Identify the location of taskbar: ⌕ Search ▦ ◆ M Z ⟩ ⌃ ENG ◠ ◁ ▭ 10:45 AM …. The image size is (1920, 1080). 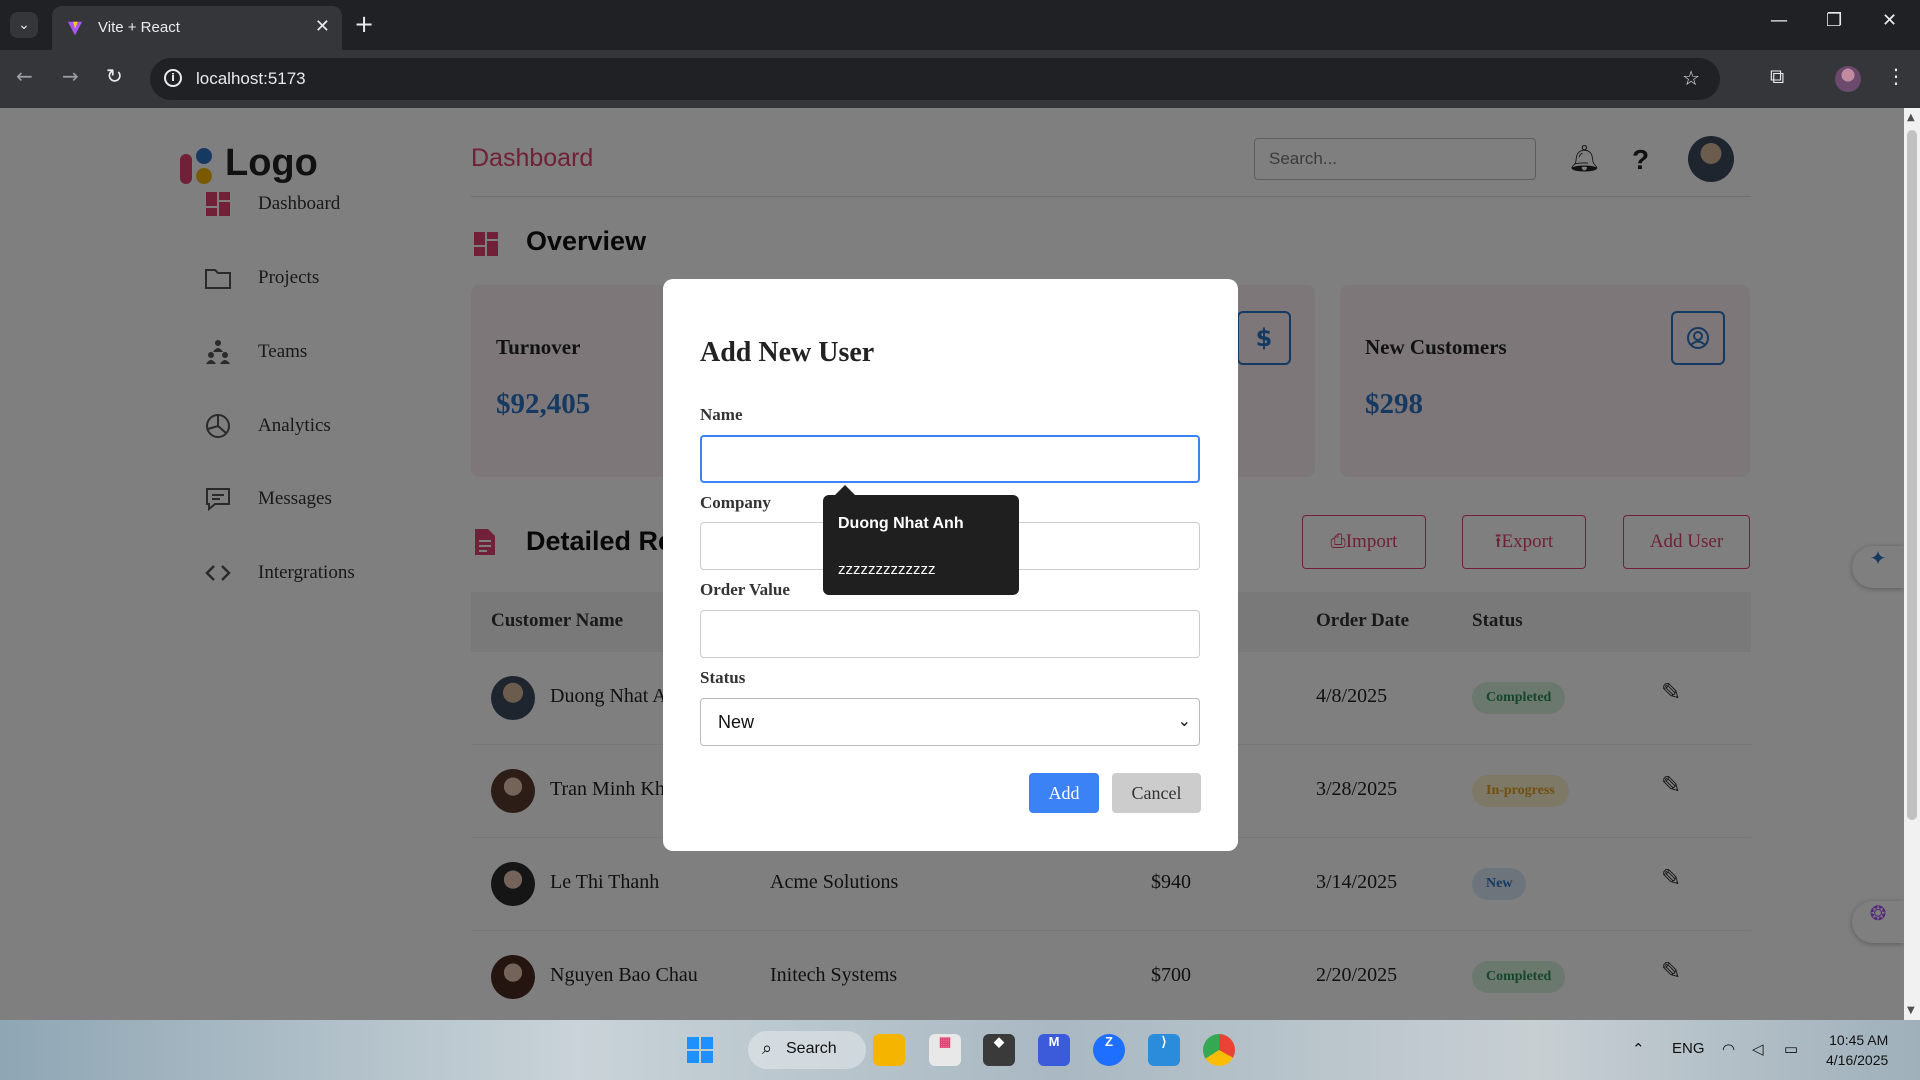
(960, 1050).